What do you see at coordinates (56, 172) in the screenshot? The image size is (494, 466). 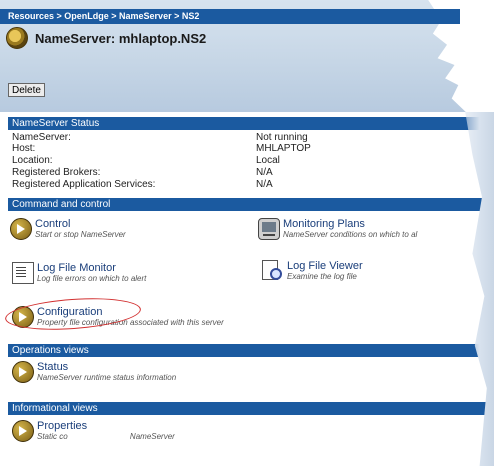 I see `status-key: Registered Brokers:` at bounding box center [56, 172].